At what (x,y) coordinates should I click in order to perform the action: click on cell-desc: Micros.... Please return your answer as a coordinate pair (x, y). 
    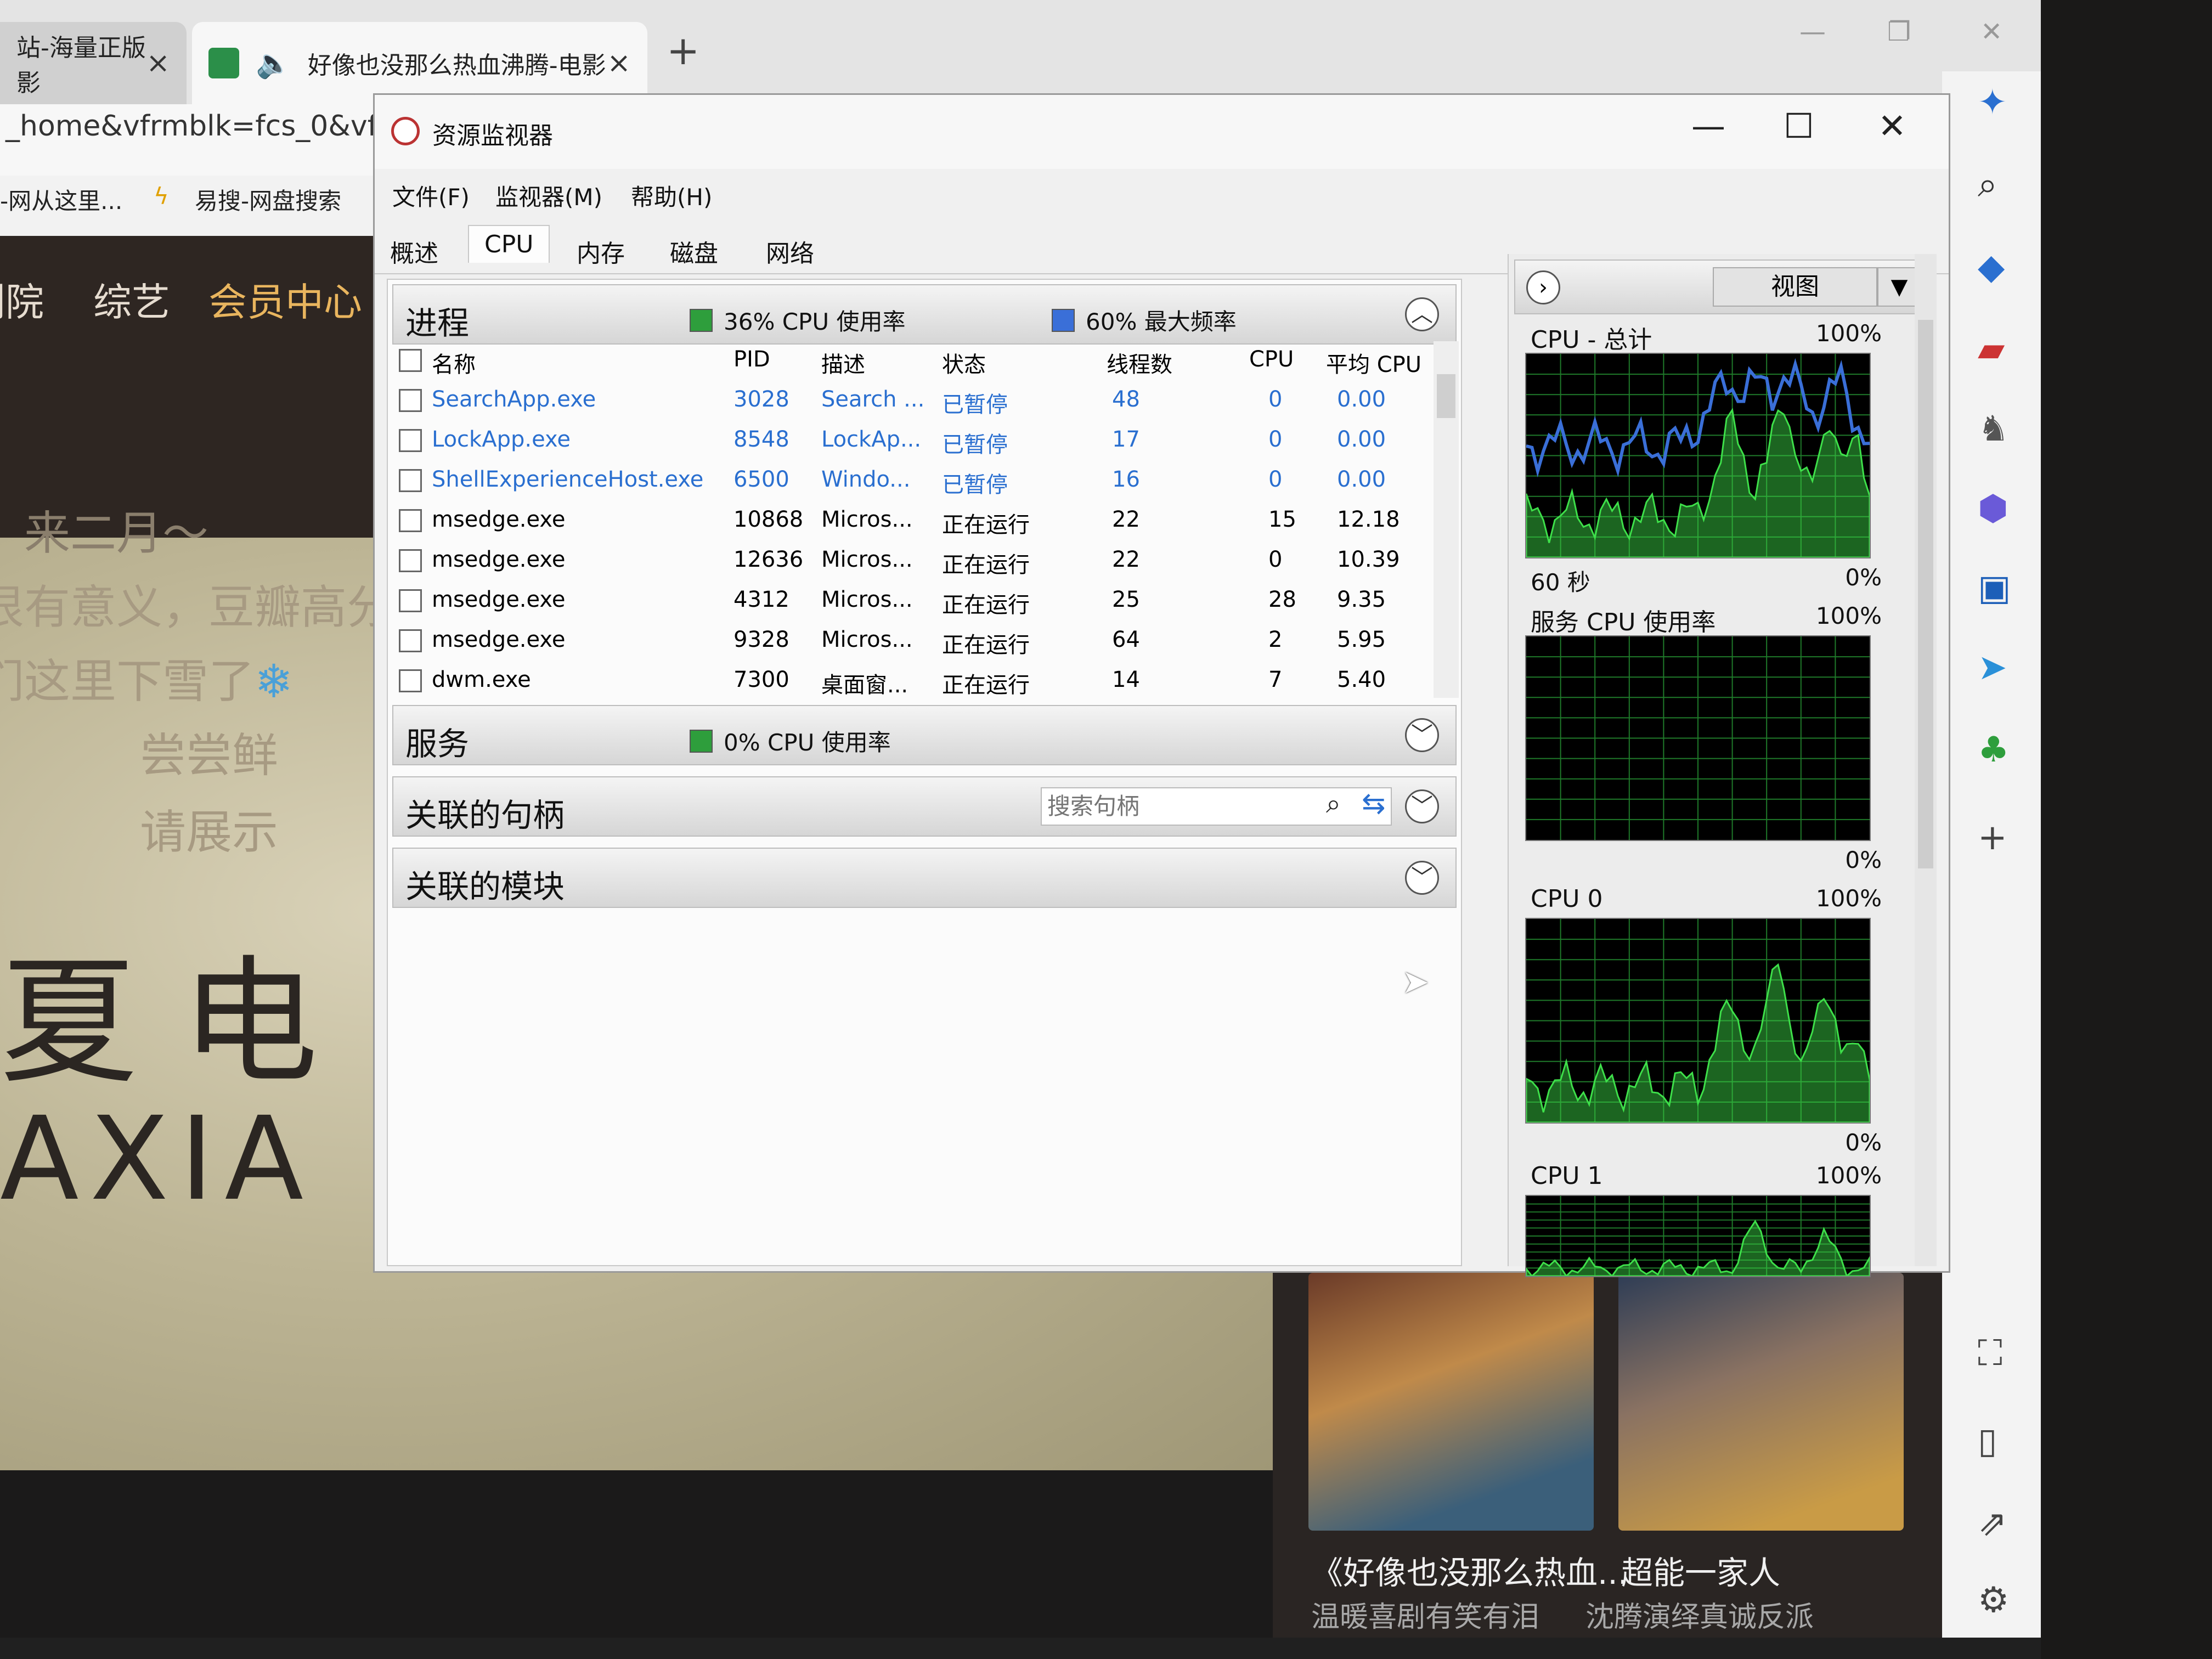
    Looking at the image, I should click on (867, 639).